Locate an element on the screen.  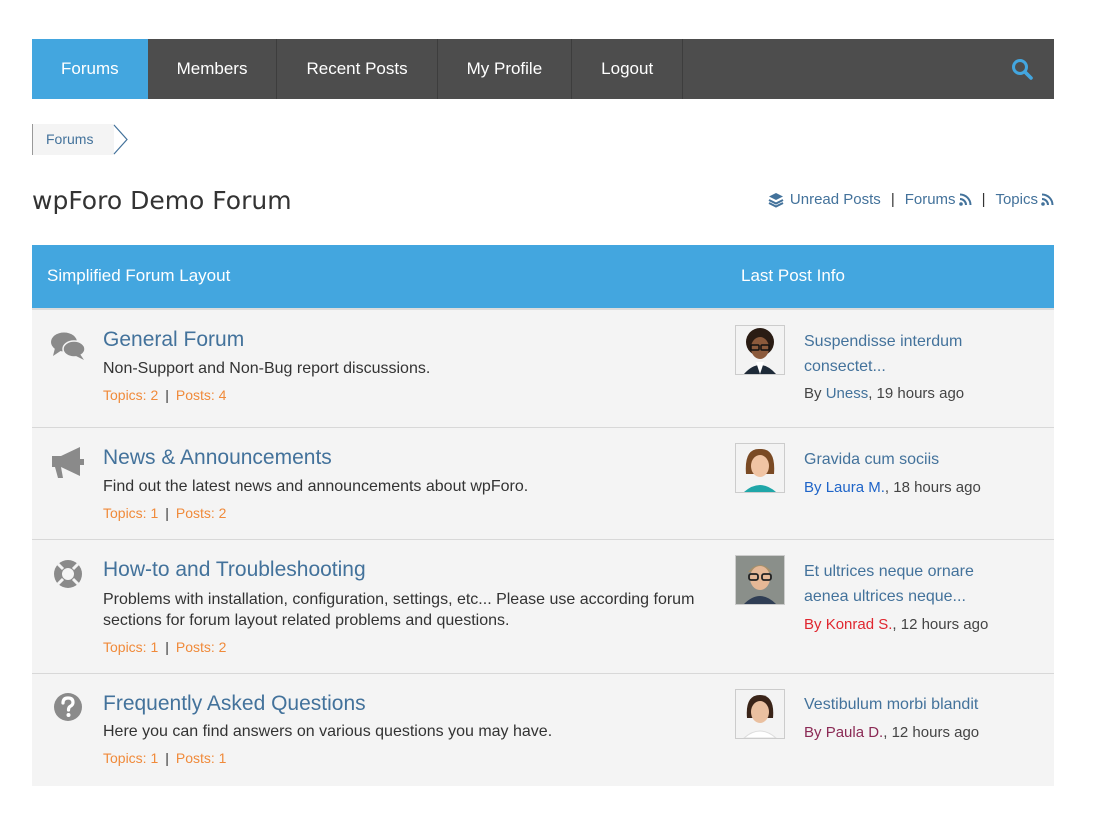
last-post-meta: By Laura M., 18 hours ago is located at coordinates (892, 487).